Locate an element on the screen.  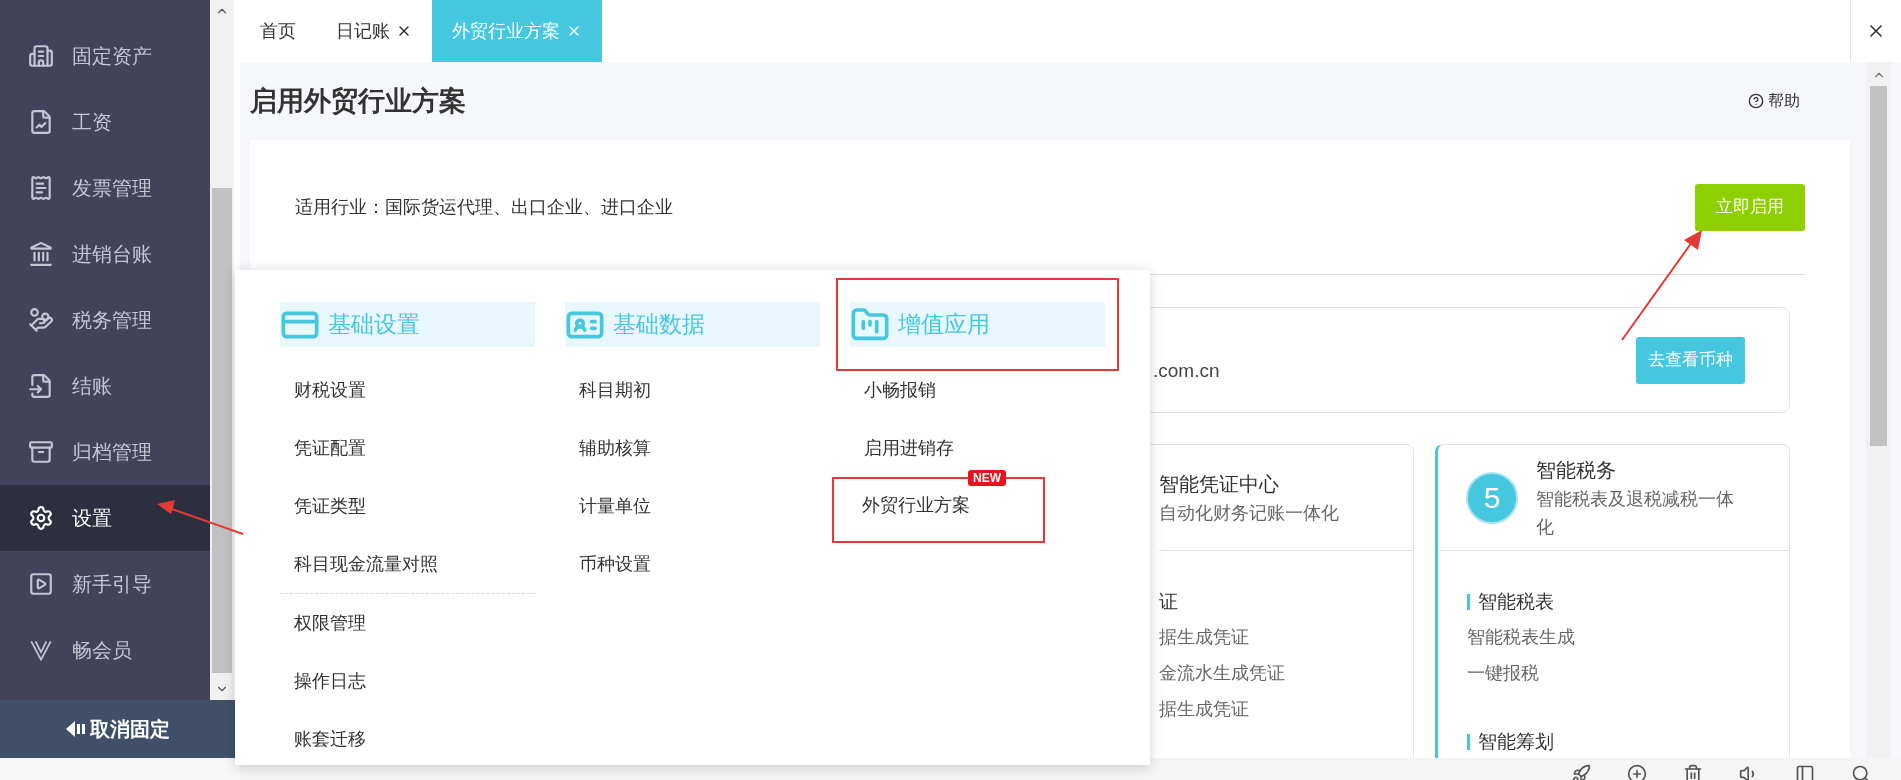
building-icon is located at coordinates (41, 56).